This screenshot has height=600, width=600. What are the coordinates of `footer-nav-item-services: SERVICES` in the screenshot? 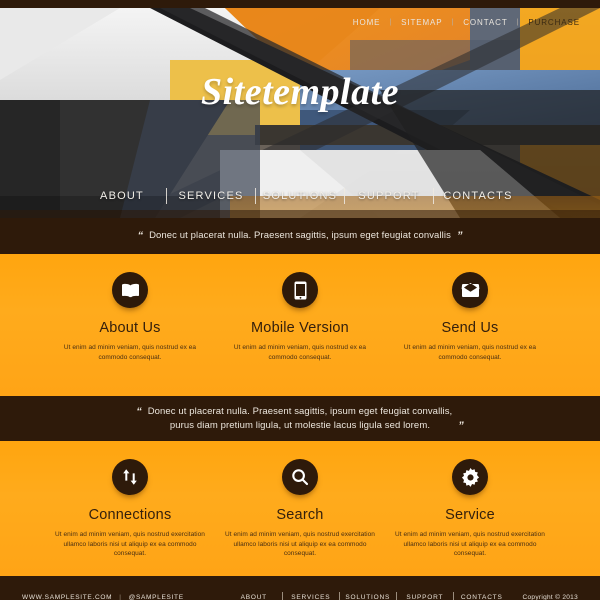 It's located at (311, 597).